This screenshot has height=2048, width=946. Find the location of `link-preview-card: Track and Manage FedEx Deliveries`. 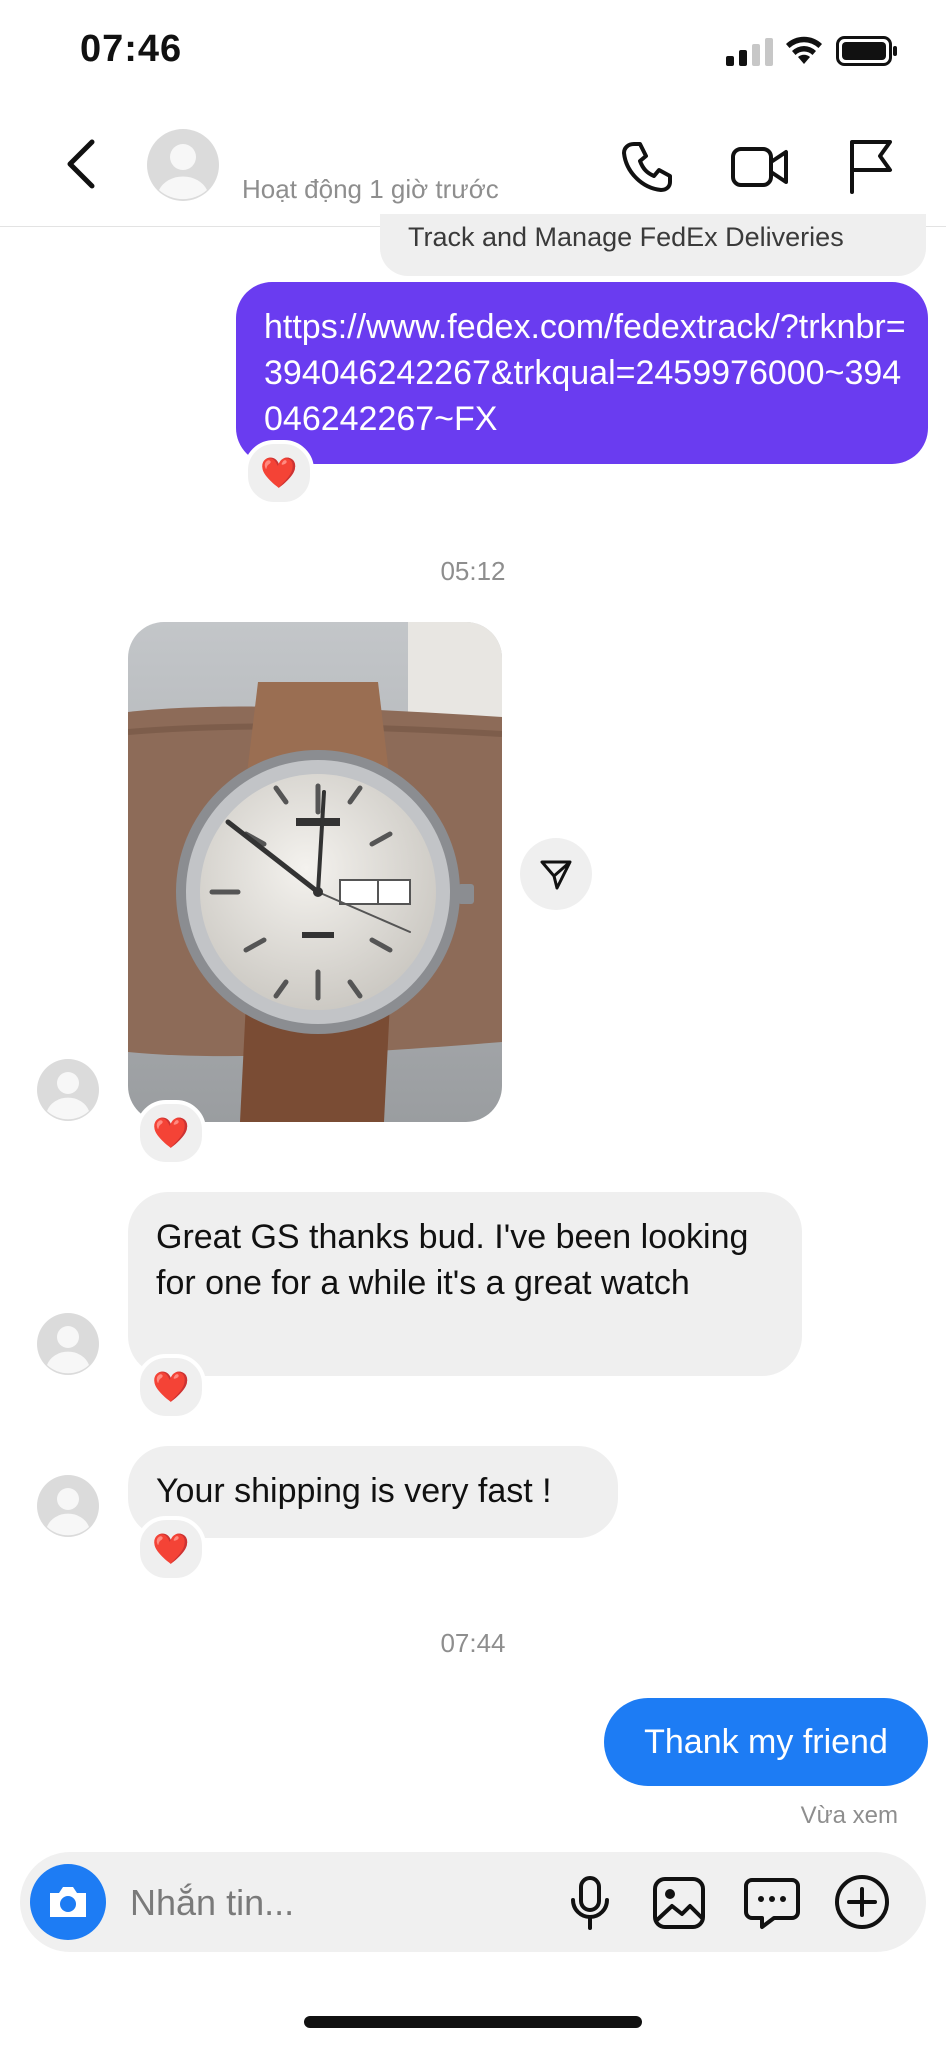

link-preview-card: Track and Manage FedEx Deliveries is located at coordinates (653, 245).